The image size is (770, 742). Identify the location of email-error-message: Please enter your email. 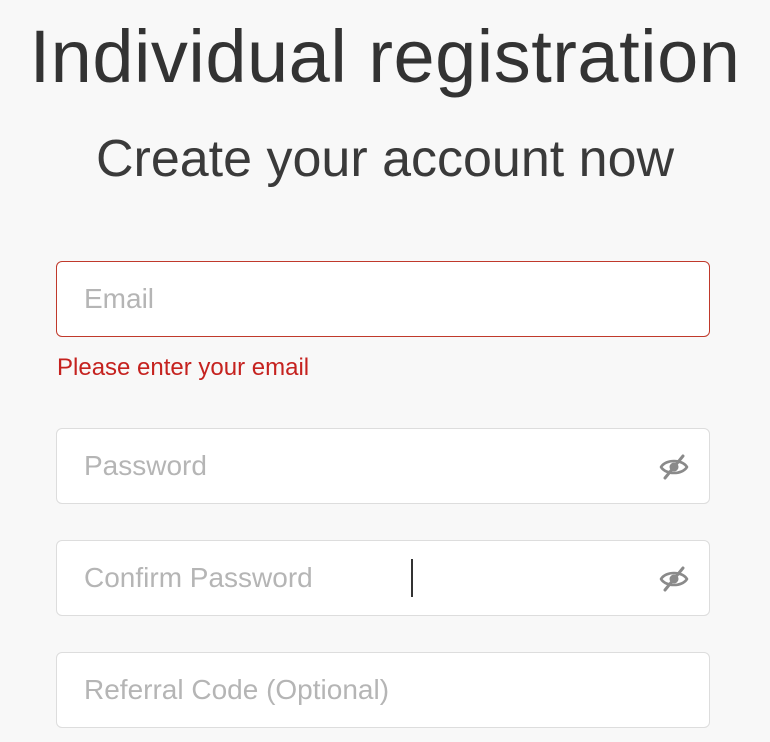
(183, 367).